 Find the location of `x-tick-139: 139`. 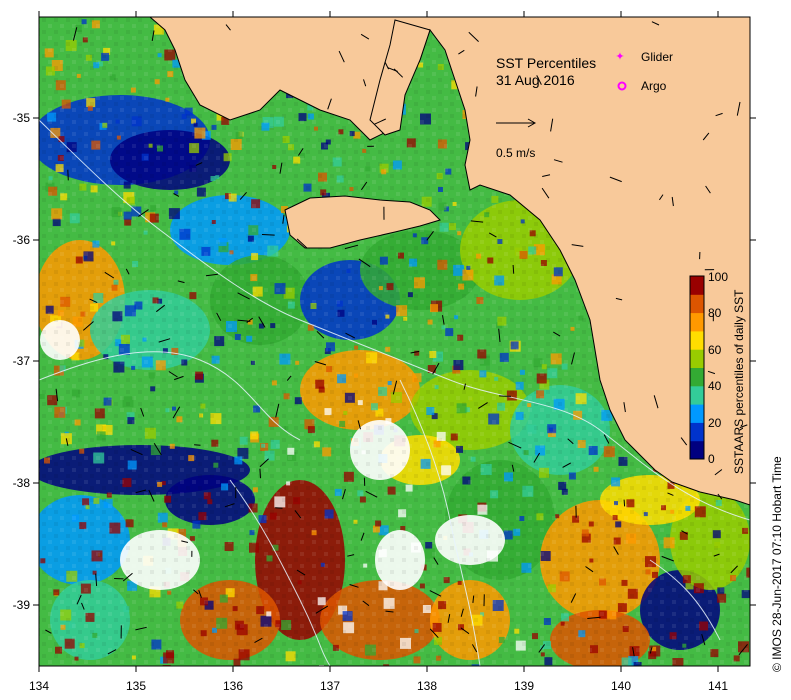

x-tick-139: 139 is located at coordinates (524, 686).